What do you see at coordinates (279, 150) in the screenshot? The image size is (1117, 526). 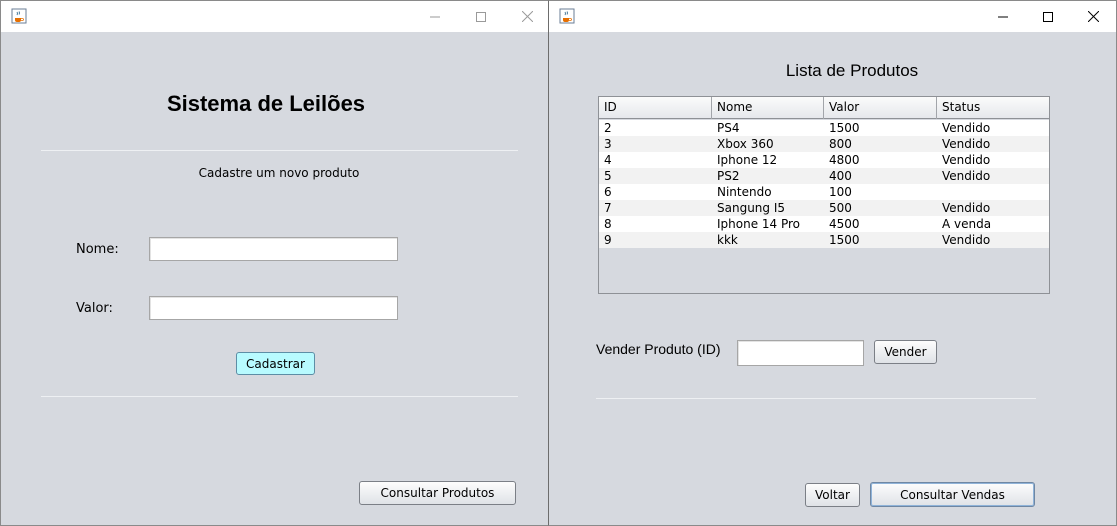 I see `divider-top` at bounding box center [279, 150].